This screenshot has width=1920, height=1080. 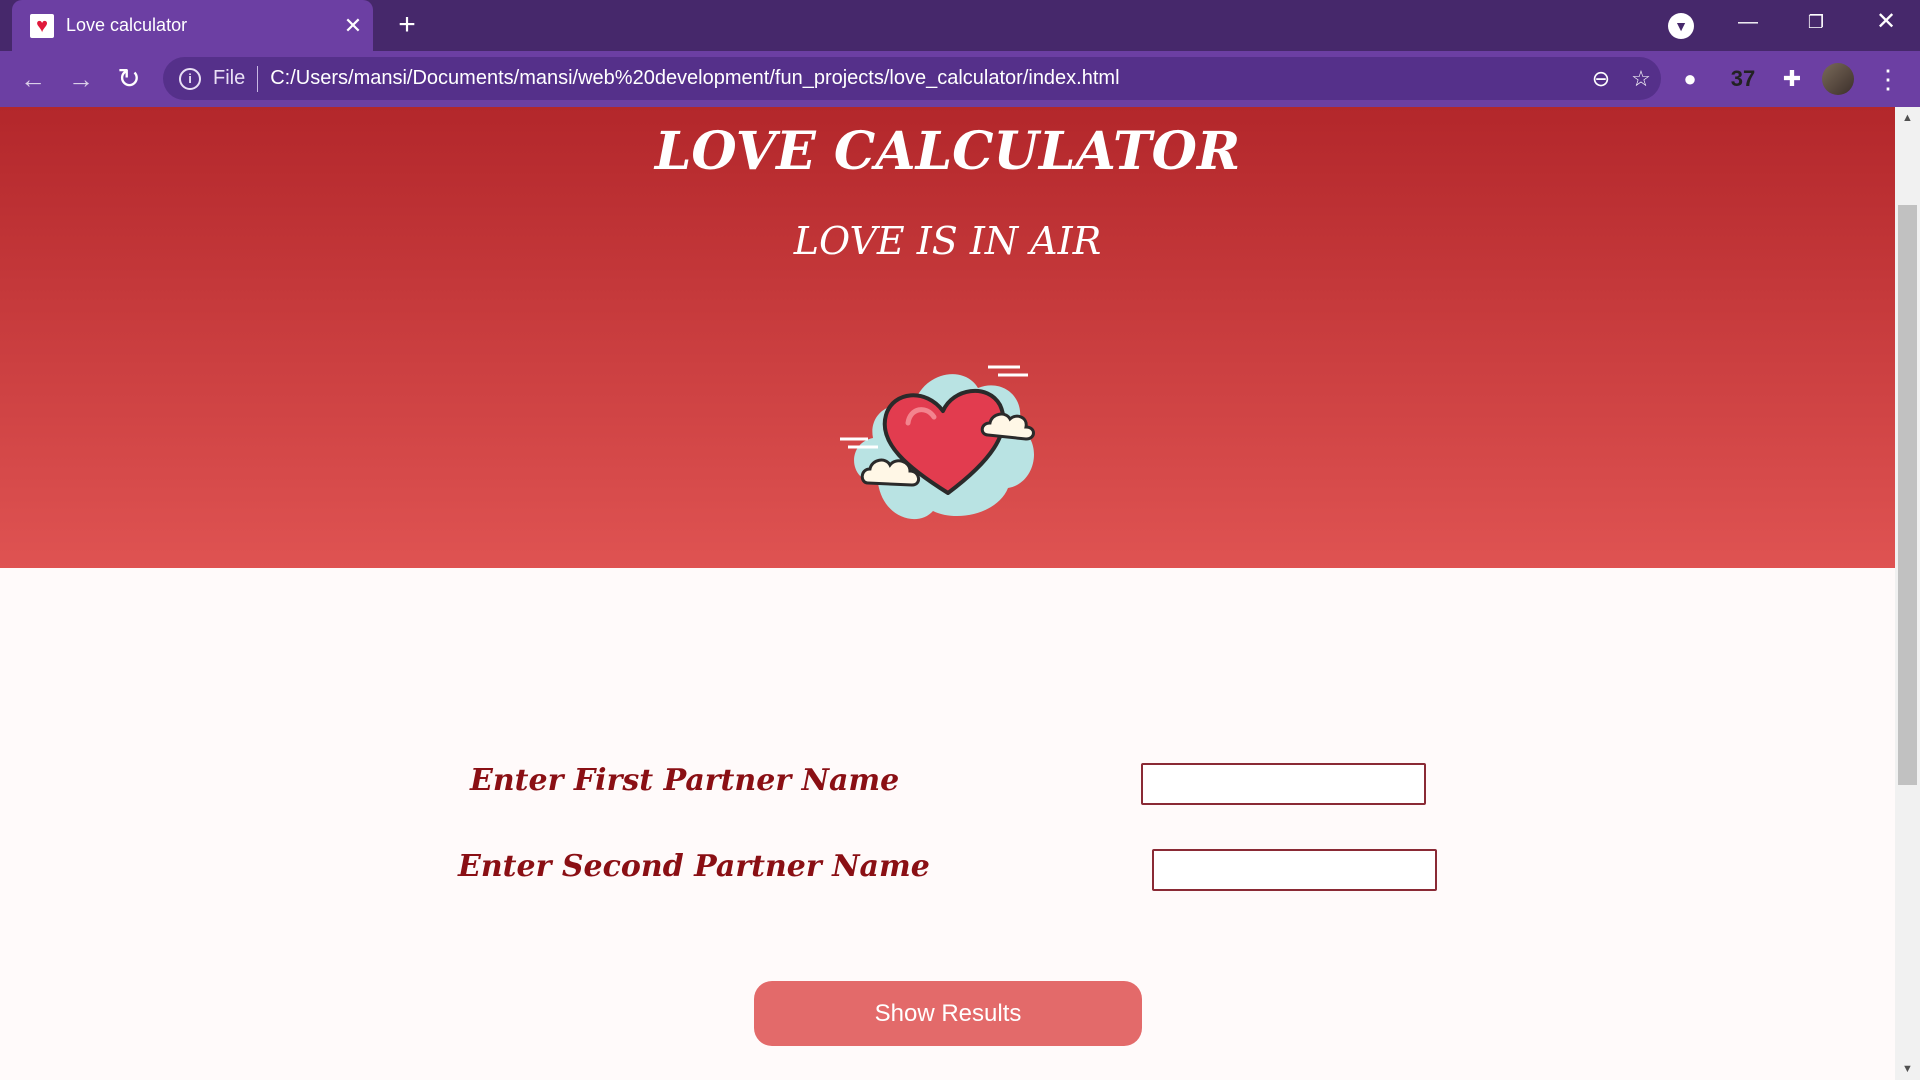 I want to click on minimize-window-button: —, so click(x=1748, y=22).